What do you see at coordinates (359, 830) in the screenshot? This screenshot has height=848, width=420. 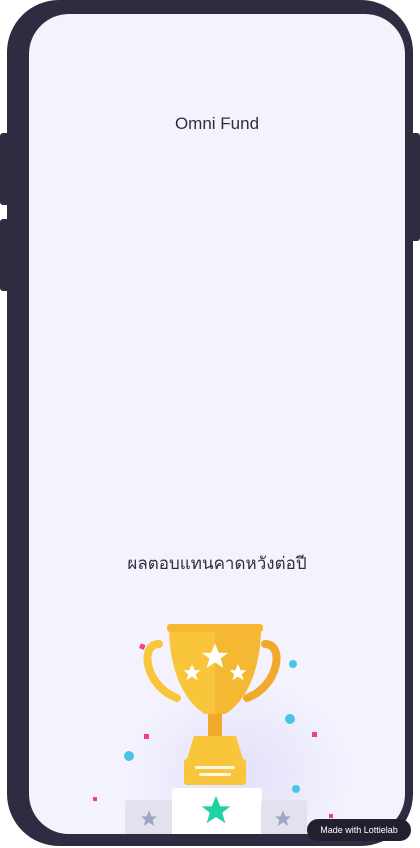 I see `made-with-lottielab-badge: Made with Lottielab` at bounding box center [359, 830].